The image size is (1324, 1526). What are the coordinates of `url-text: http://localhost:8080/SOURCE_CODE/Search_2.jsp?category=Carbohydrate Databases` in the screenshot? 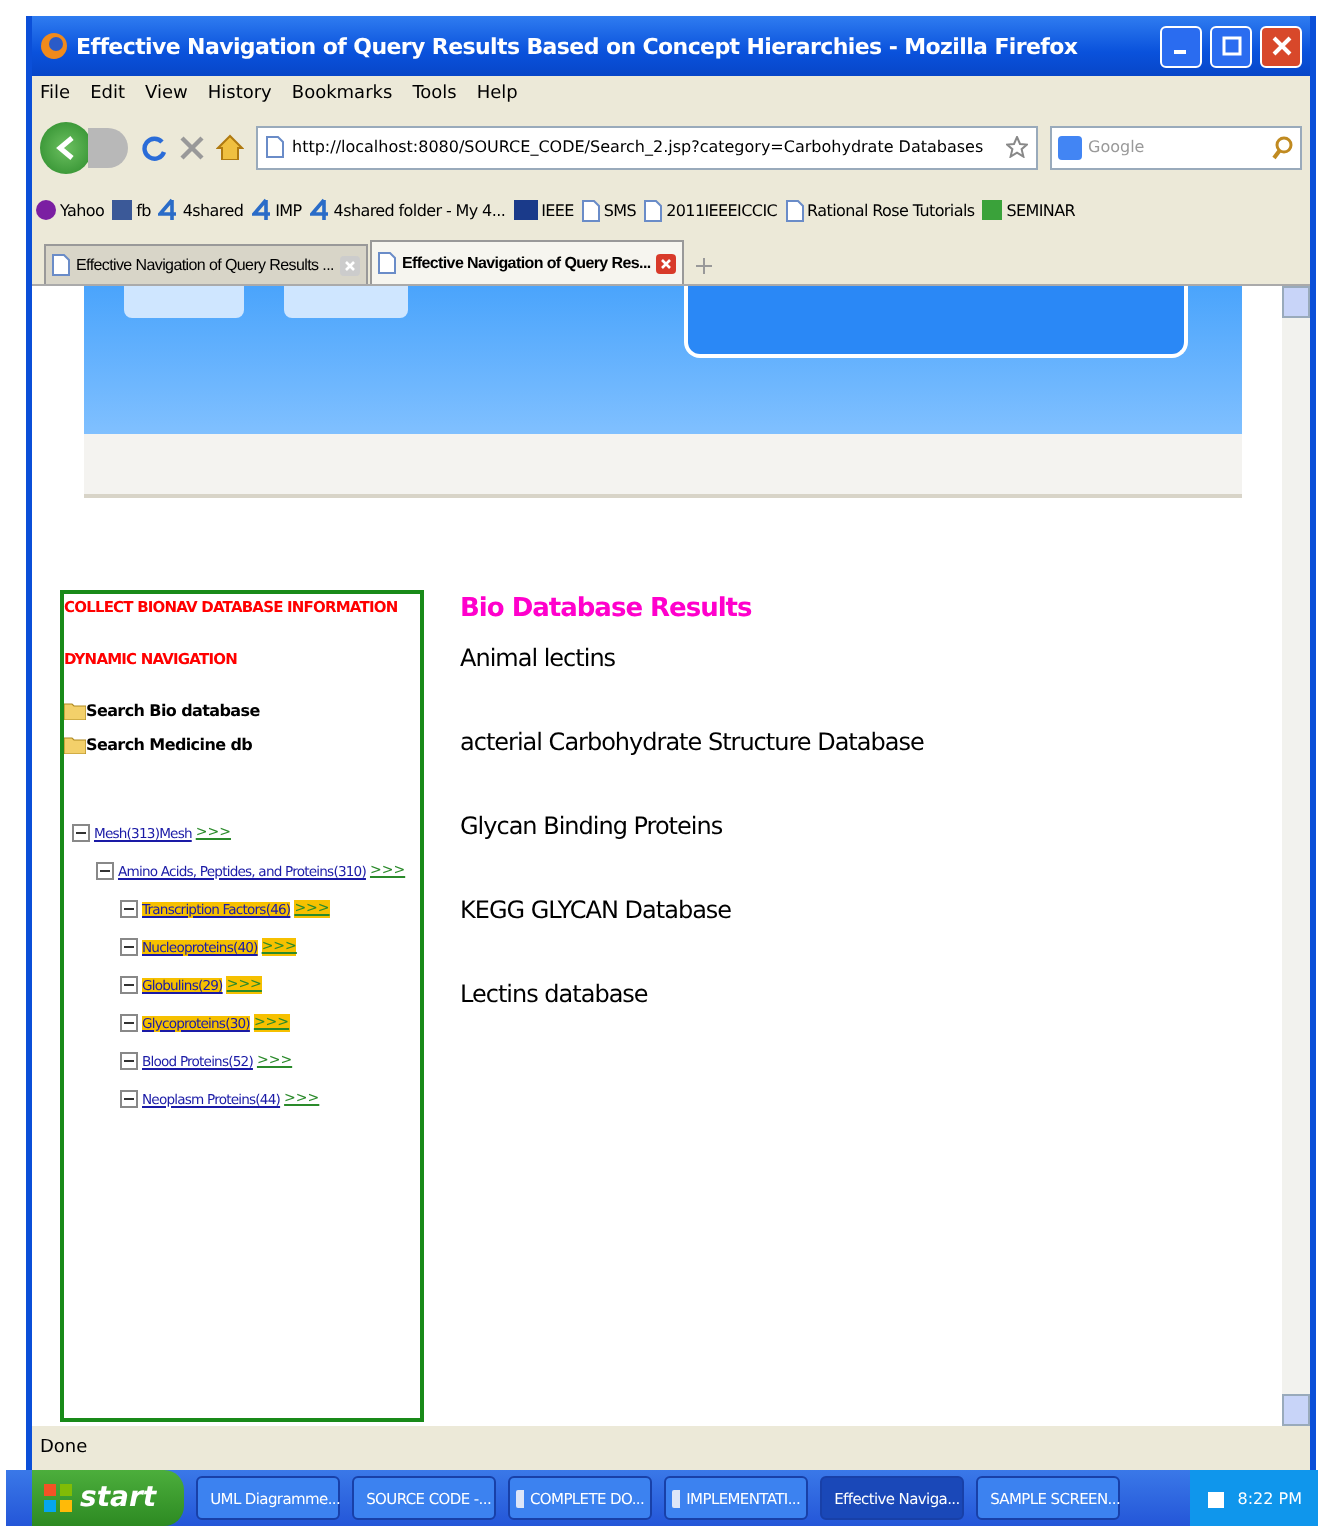 It's located at (639, 147).